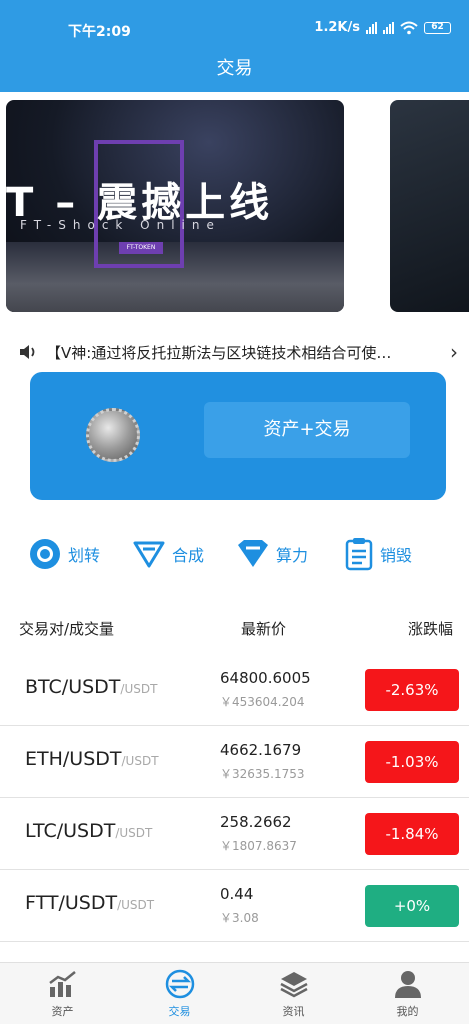  Describe the element at coordinates (149, 554) in the screenshot. I see `synthesize-icon` at that location.